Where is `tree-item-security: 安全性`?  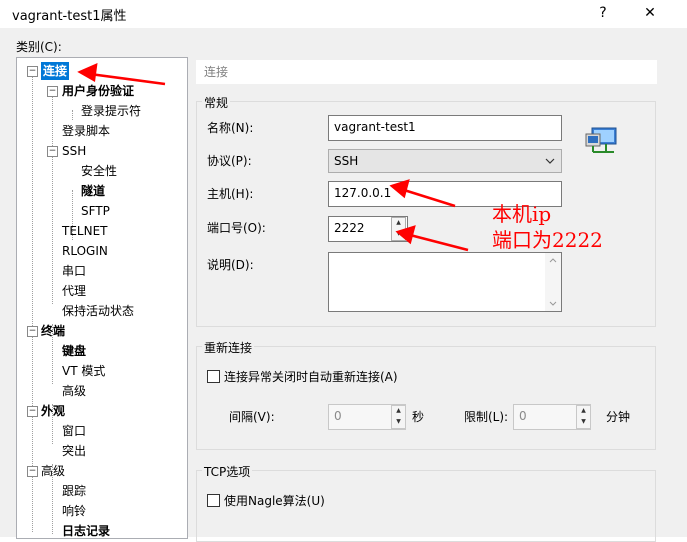 tree-item-security: 安全性 is located at coordinates (99, 171).